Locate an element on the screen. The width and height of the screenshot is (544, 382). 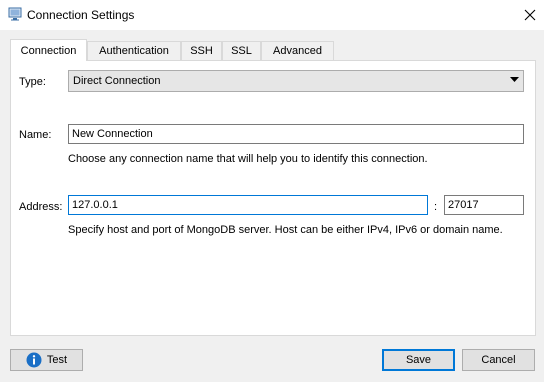
cancel-button: Cancel is located at coordinates (498, 360).